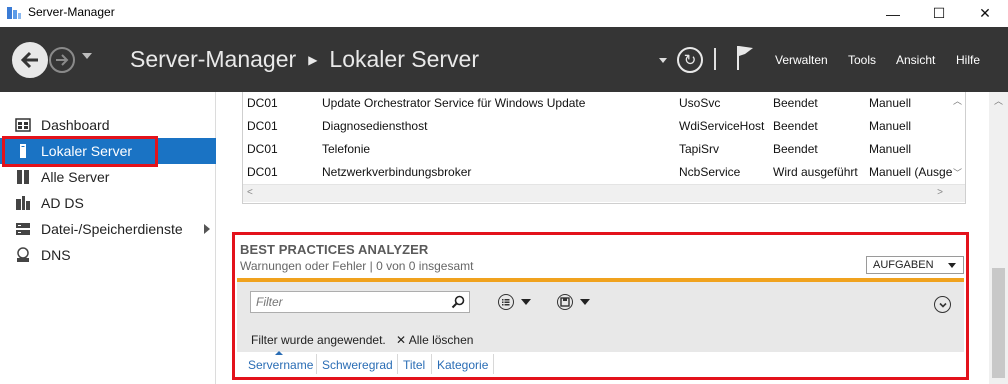  I want to click on scroll-left-icon: <, so click(250, 192).